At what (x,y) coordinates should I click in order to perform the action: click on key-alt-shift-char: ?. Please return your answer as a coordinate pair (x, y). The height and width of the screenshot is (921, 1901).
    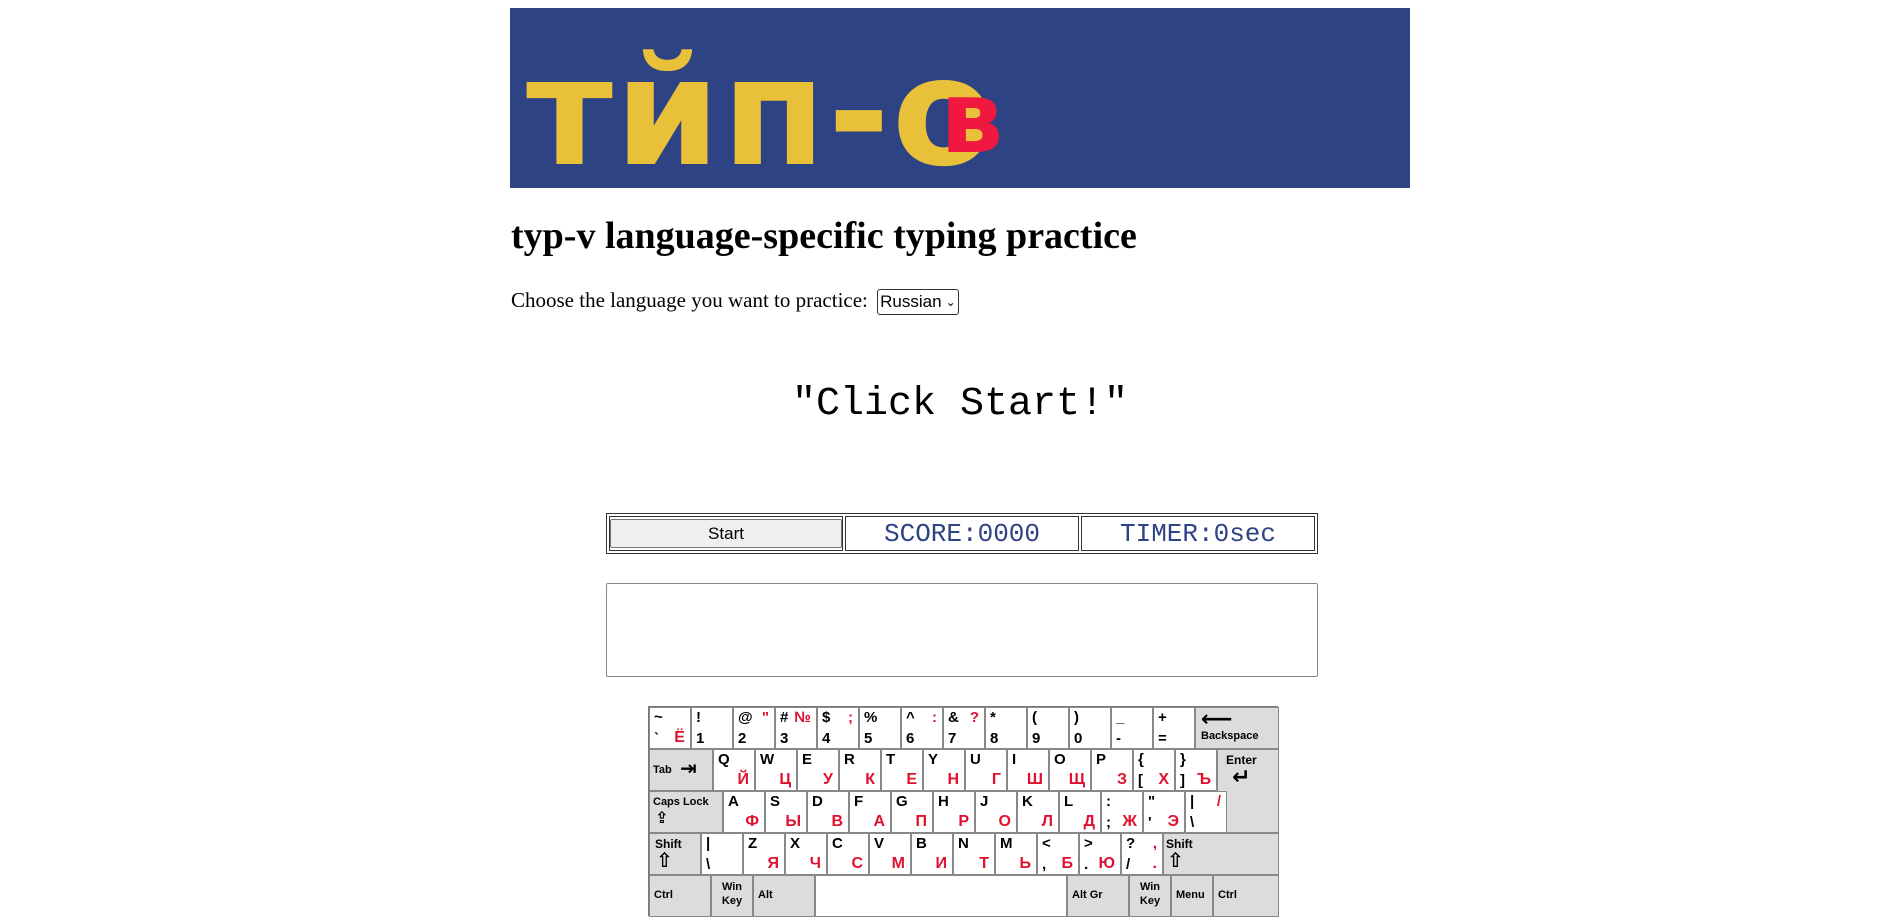
    Looking at the image, I should click on (974, 717).